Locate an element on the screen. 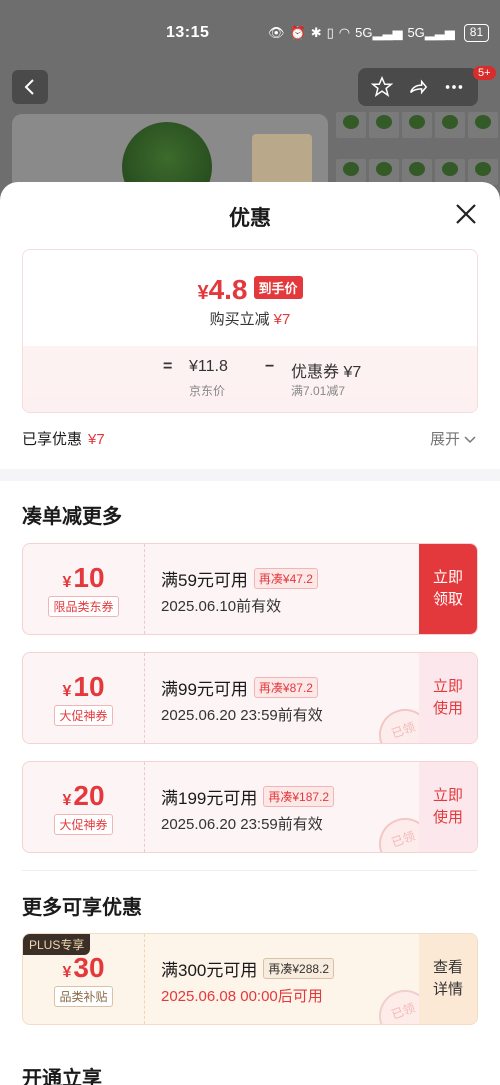 This screenshot has height=1085, width=500. summary-breakdown: = ¥11.8 京东价 − 优惠券 ¥7 满7.01减7 is located at coordinates (250, 379).